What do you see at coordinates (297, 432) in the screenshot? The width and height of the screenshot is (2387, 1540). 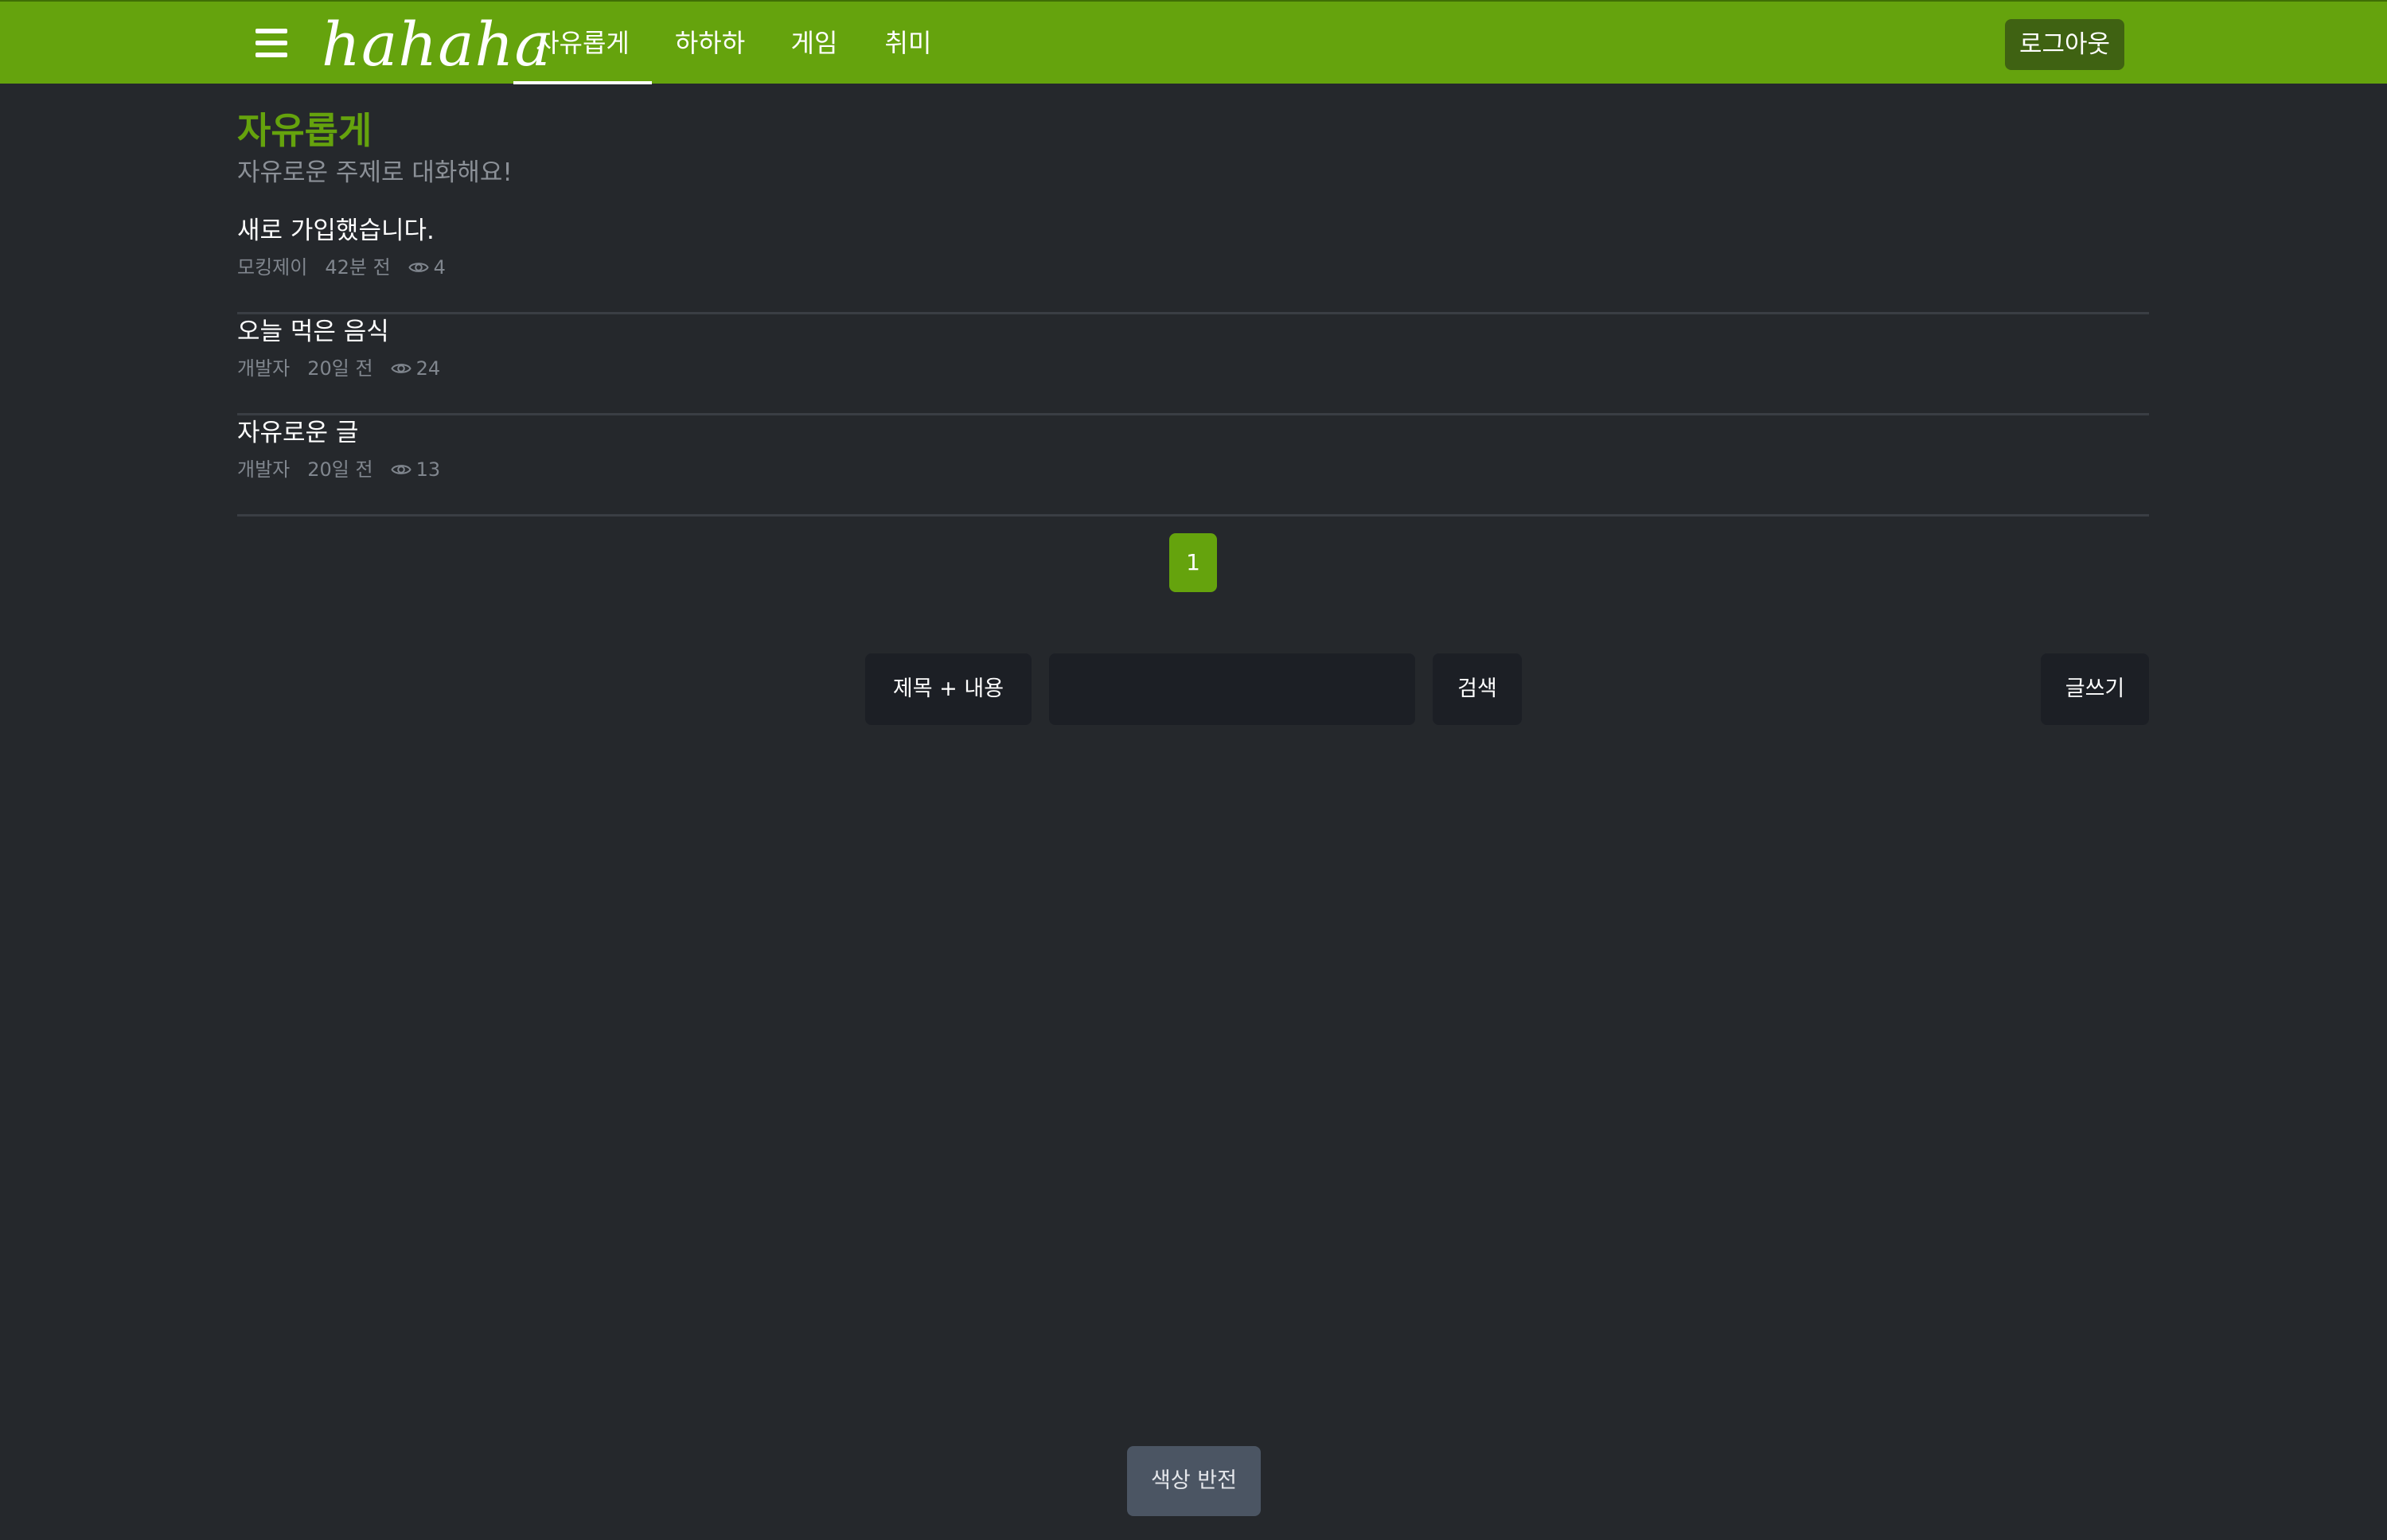 I see `post-title: 자유로운 글` at bounding box center [297, 432].